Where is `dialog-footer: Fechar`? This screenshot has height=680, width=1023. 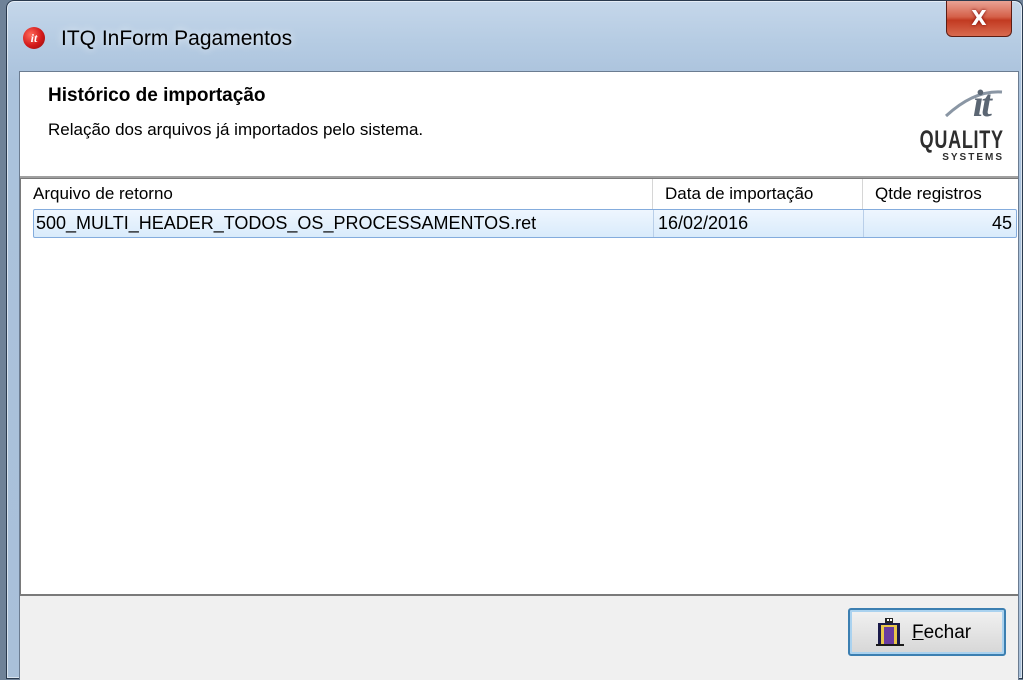
dialog-footer: Fechar is located at coordinates (519, 637).